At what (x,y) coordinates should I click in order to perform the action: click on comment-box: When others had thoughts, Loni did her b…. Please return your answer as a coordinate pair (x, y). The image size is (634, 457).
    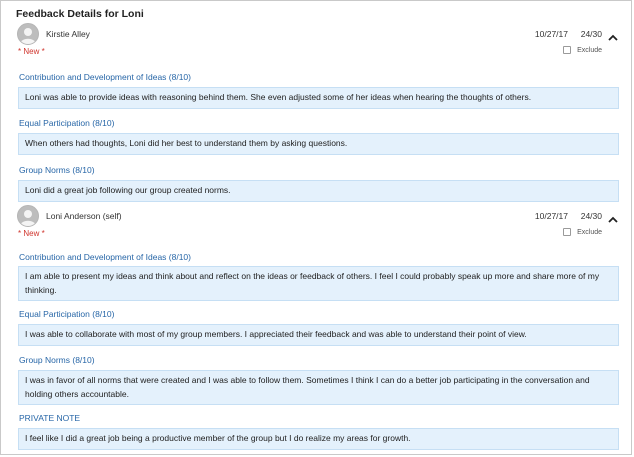
    Looking at the image, I should click on (318, 144).